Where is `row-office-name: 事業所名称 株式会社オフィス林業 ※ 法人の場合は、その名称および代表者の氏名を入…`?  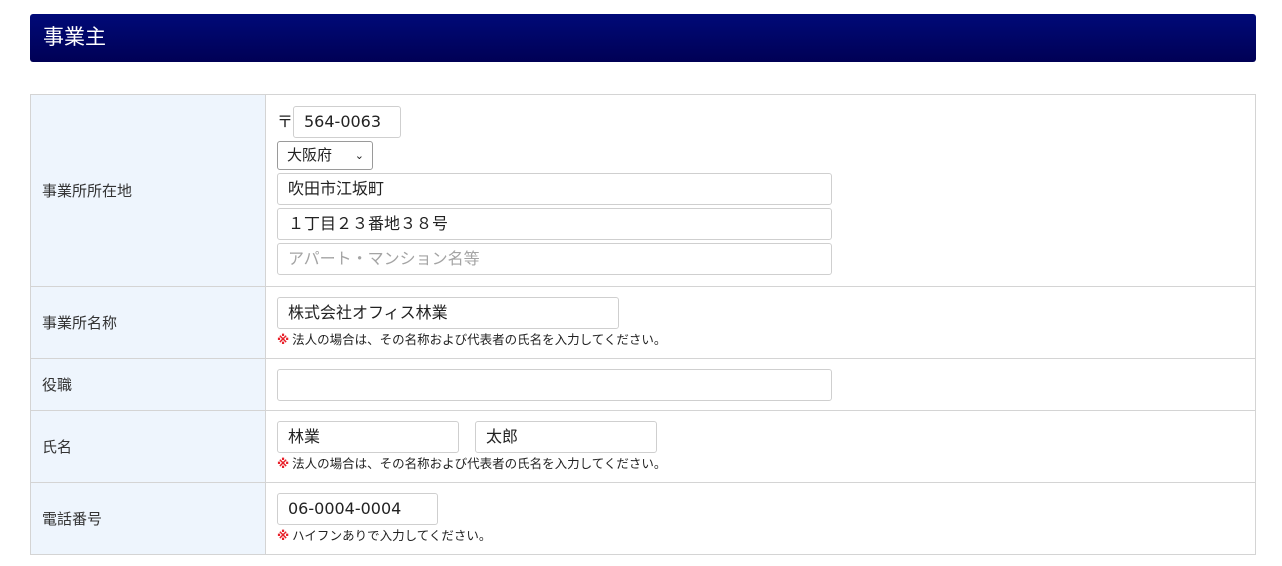
row-office-name: 事業所名称 株式会社オフィス林業 ※ 法人の場合は、その名称および代表者の氏名を入… is located at coordinates (643, 322).